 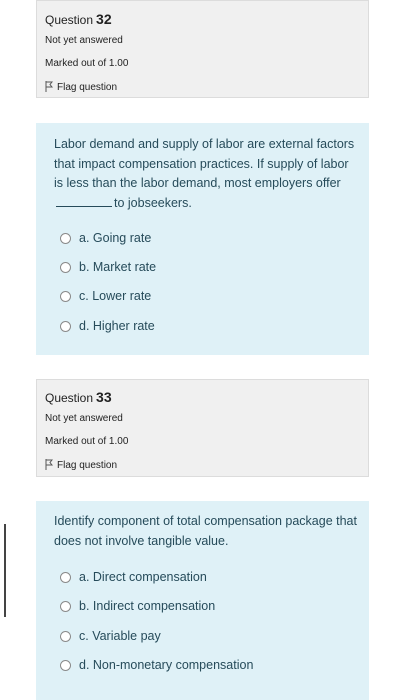 I want to click on option-a: a. Going rate, so click(x=105, y=238).